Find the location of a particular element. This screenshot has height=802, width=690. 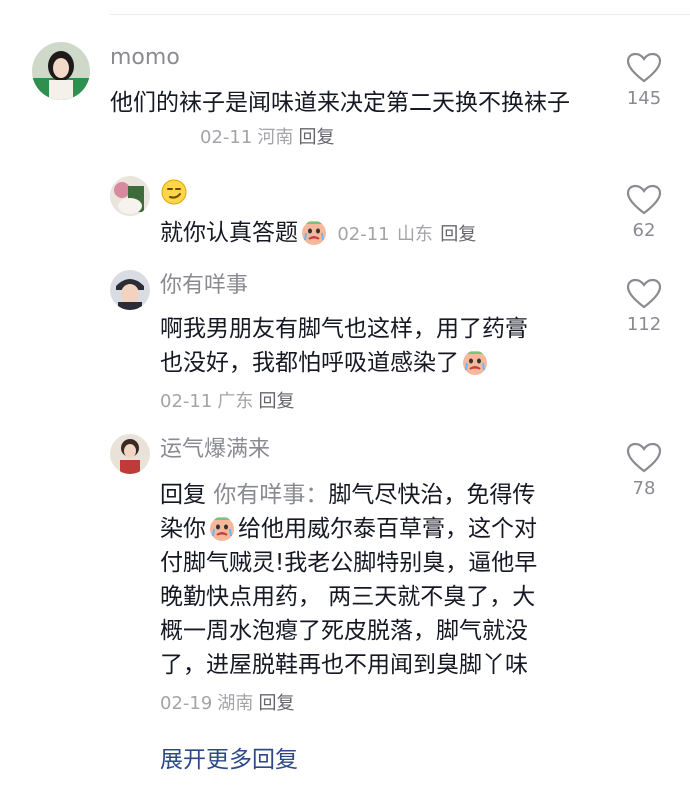

comment-location: 河南 is located at coordinates (275, 137).